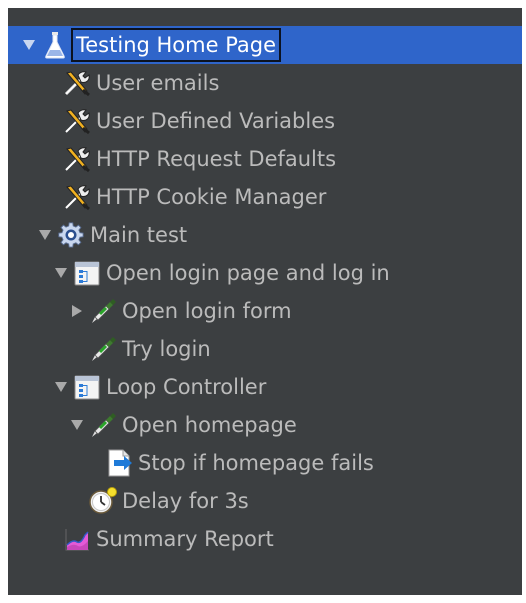 This screenshot has height=603, width=526. Describe the element at coordinates (265, 235) in the screenshot. I see `tree-item-main-test: Main test` at that location.